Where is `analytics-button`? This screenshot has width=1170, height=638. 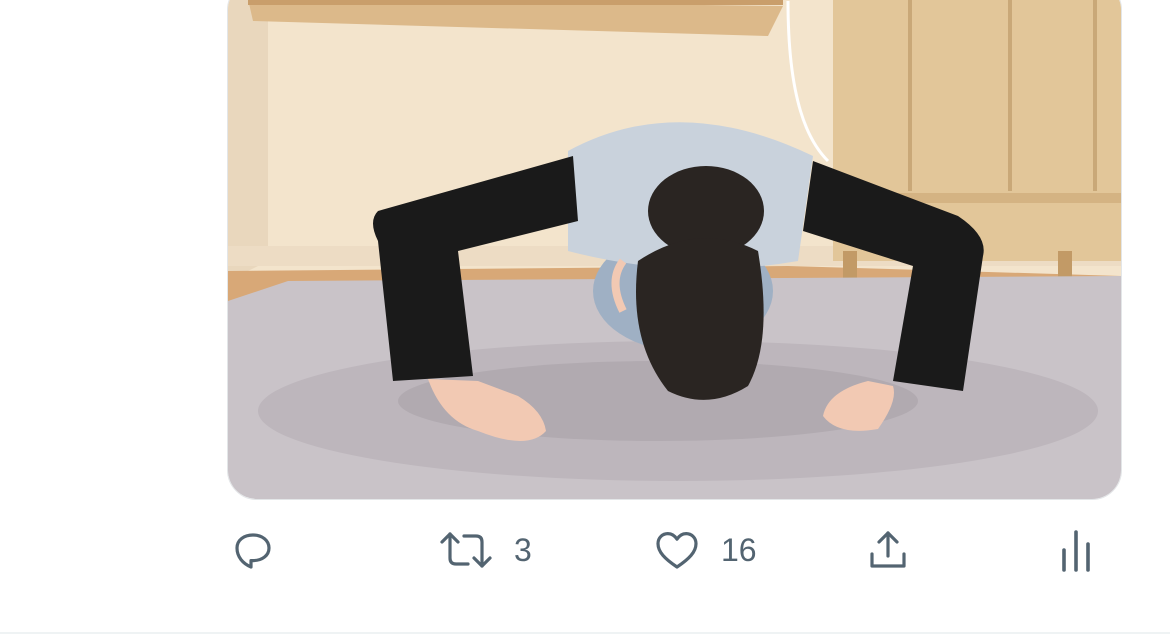 analytics-button is located at coordinates (1076, 550).